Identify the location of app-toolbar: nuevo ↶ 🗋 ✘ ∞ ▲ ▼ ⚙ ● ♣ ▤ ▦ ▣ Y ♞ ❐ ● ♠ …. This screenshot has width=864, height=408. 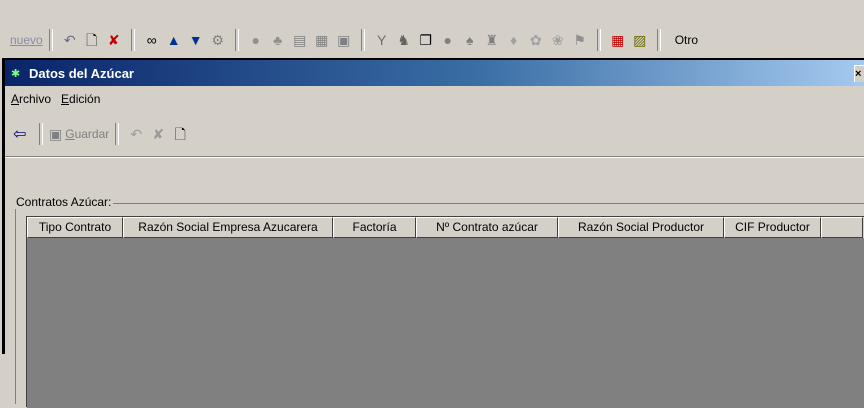
(432, 29).